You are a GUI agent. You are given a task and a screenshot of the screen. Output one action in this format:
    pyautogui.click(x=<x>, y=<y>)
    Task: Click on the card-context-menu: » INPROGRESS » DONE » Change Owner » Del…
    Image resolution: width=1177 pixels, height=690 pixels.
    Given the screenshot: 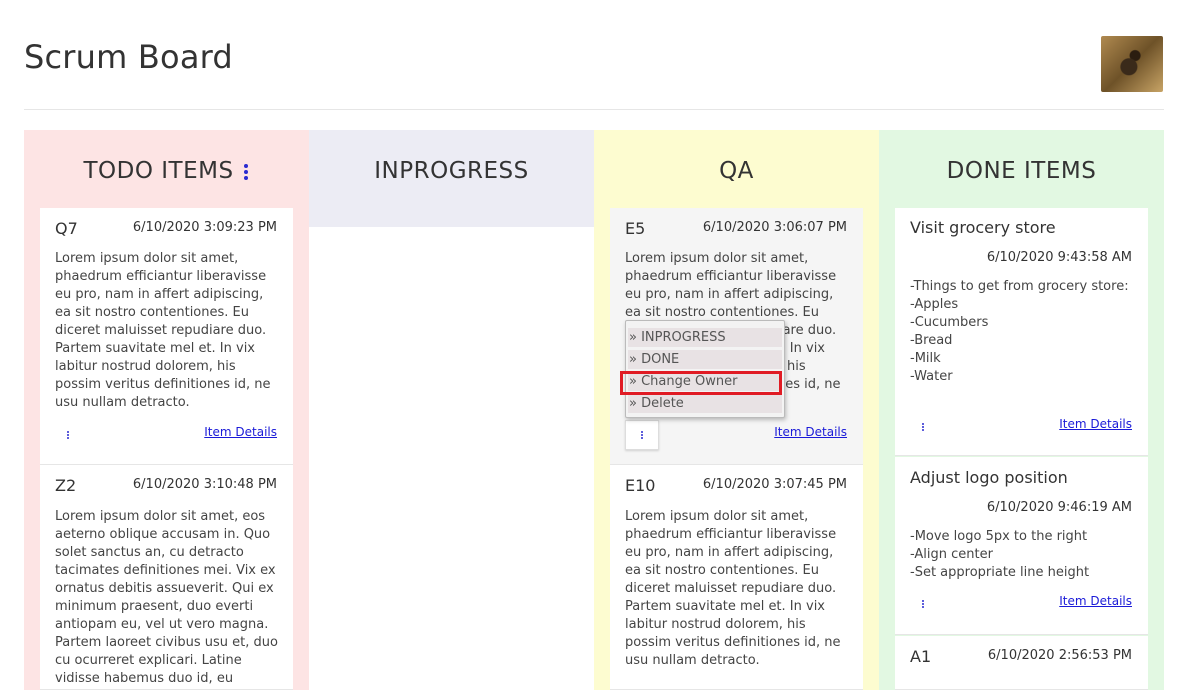 What is the action you would take?
    pyautogui.click(x=705, y=369)
    